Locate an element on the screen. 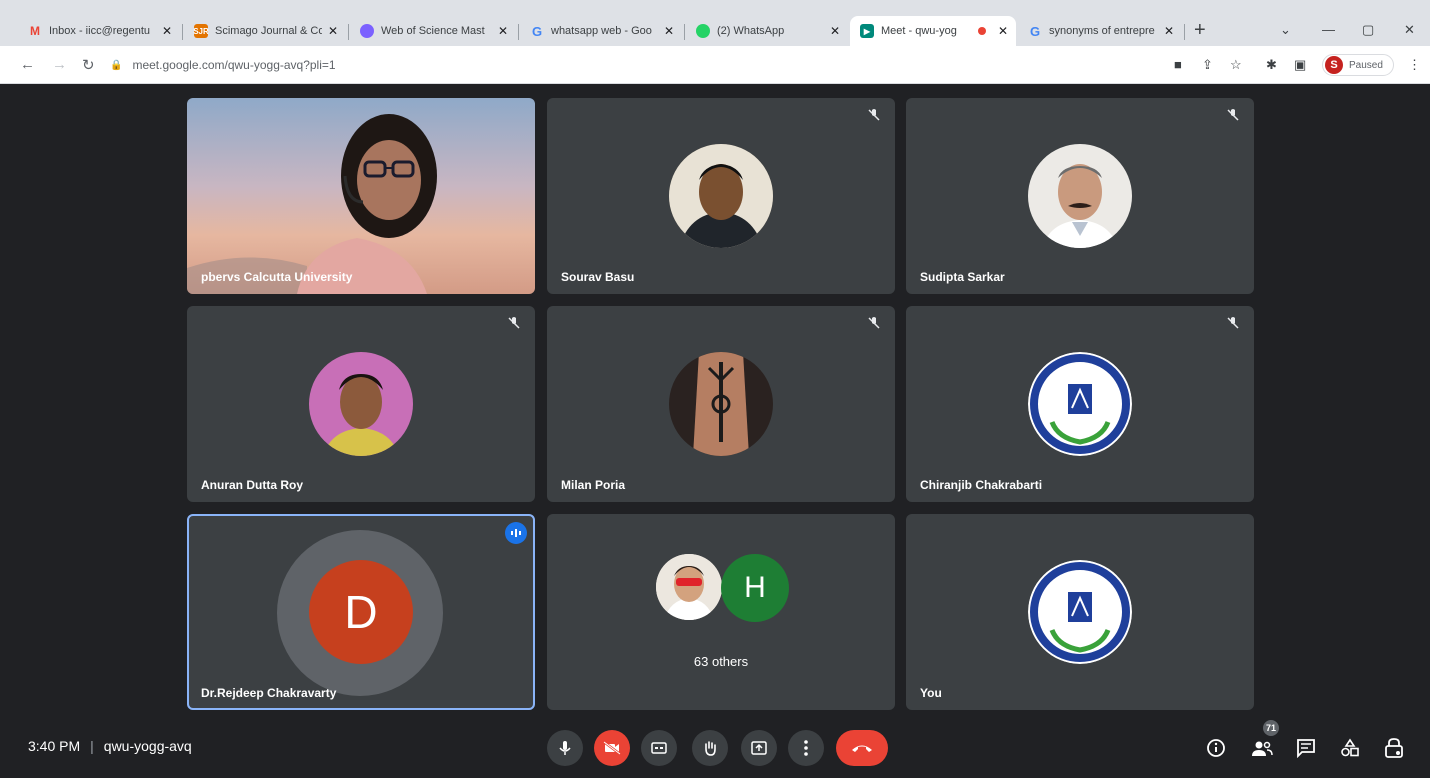 This screenshot has width=1430, height=778. chat-icon is located at coordinates (1306, 748).